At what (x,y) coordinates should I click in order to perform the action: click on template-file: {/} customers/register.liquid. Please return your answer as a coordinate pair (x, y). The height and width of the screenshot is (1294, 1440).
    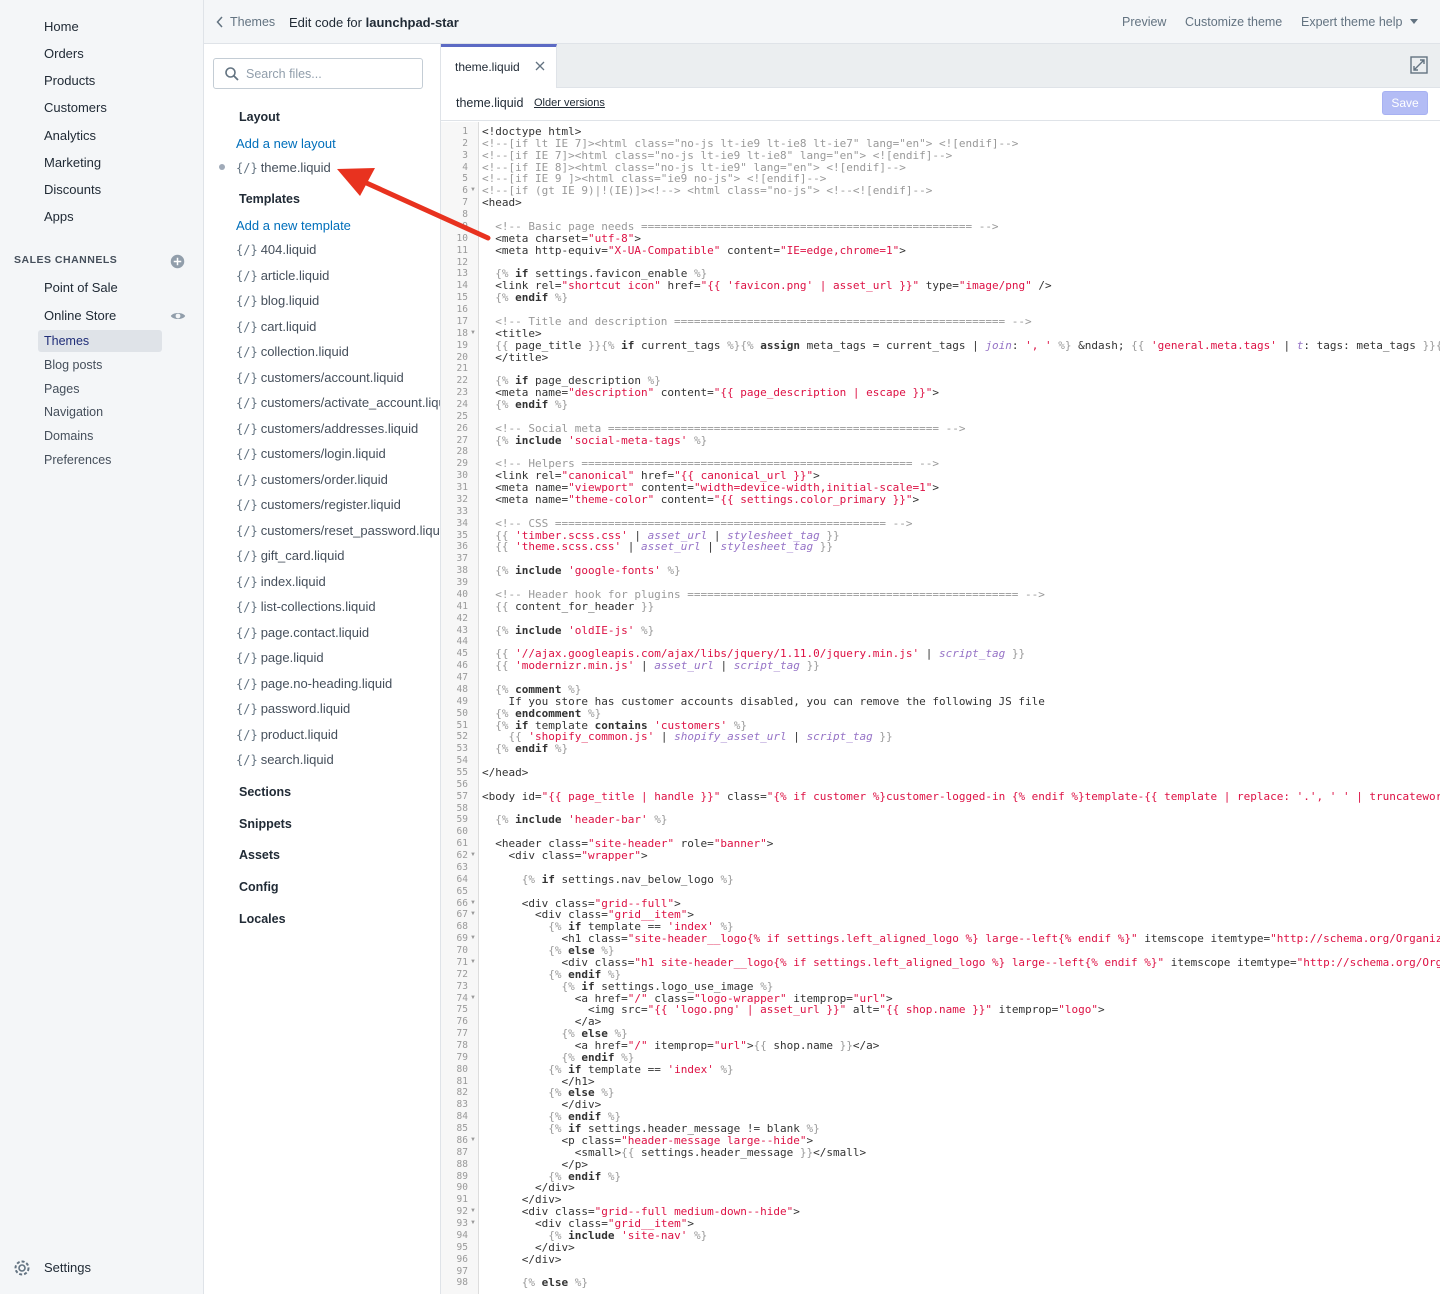
    Looking at the image, I should click on (318, 504).